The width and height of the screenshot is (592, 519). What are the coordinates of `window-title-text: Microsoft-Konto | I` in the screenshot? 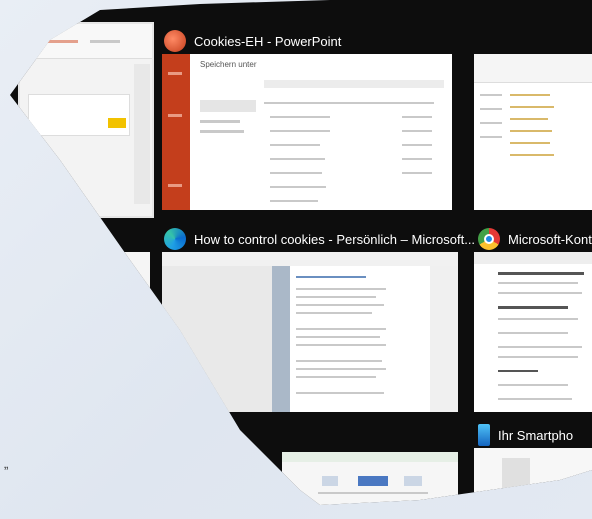 It's located at (550, 239).